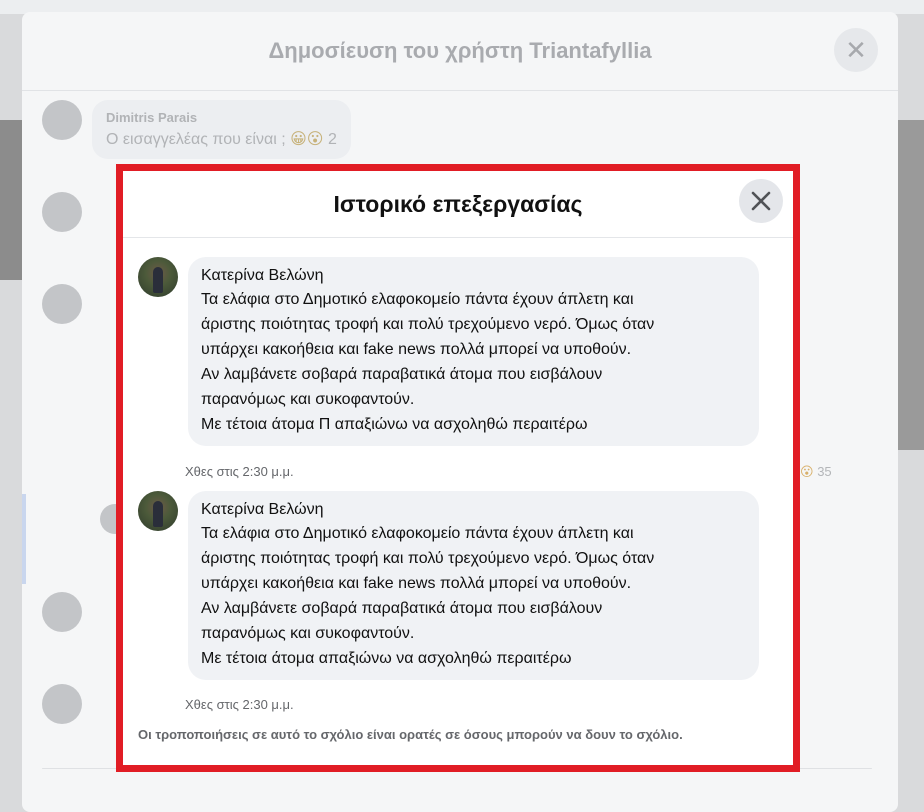  I want to click on comment-text: Ο εισαγγελέας που είναι ; 😀😮 2, so click(221, 139).